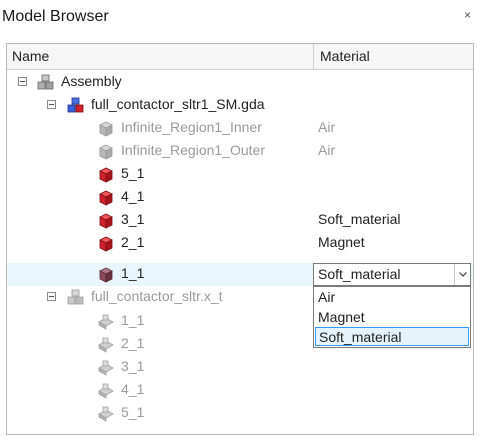 This screenshot has width=481, height=439. What do you see at coordinates (240, 344) in the screenshot?
I see `tree-row-part: 2_1` at bounding box center [240, 344].